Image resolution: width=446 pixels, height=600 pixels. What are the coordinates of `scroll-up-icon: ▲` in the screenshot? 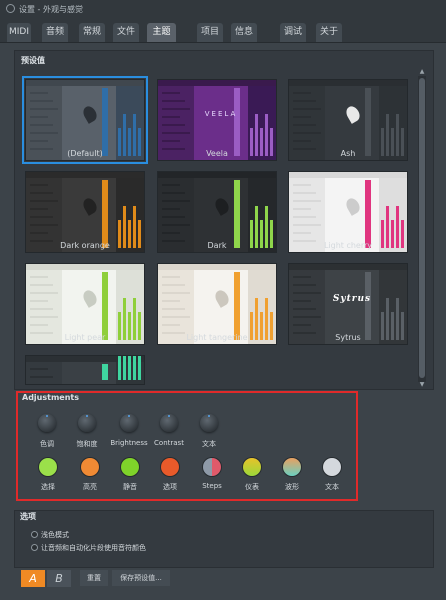 It's located at (422, 72).